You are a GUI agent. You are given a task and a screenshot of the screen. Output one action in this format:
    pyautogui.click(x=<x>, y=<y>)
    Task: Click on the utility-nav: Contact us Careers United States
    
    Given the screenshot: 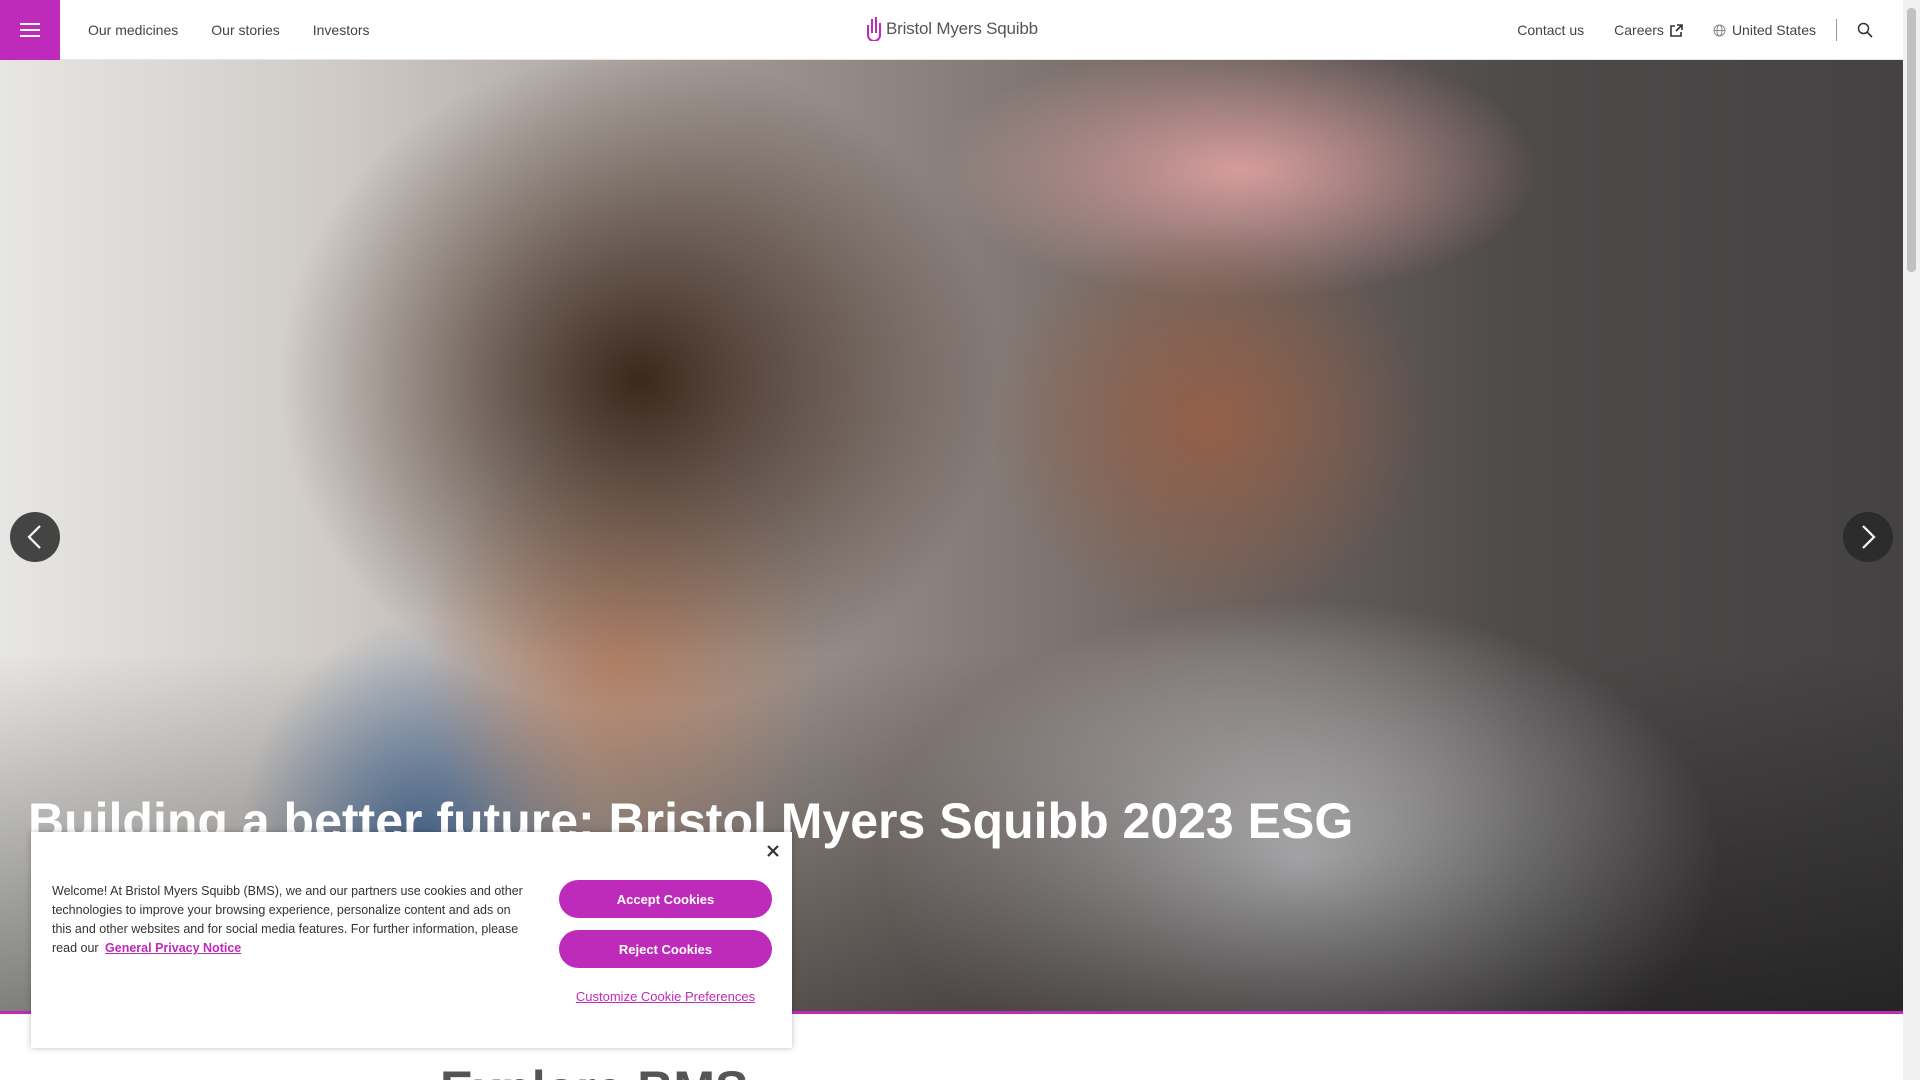 What is the action you would take?
    pyautogui.click(x=1680, y=30)
    